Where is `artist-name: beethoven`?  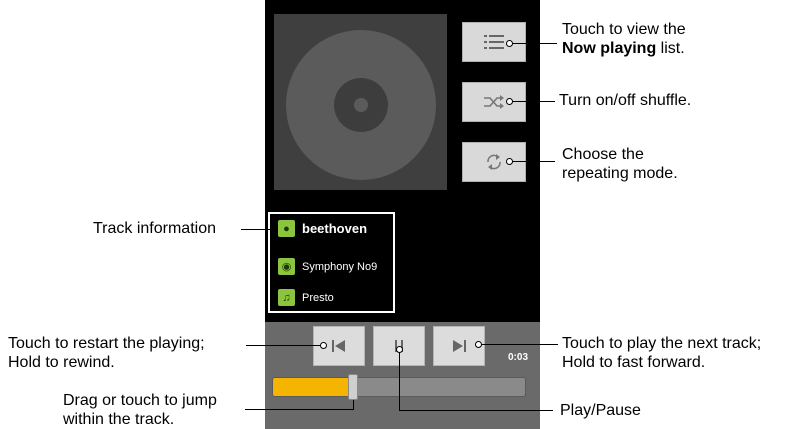
artist-name: beethoven is located at coordinates (335, 228).